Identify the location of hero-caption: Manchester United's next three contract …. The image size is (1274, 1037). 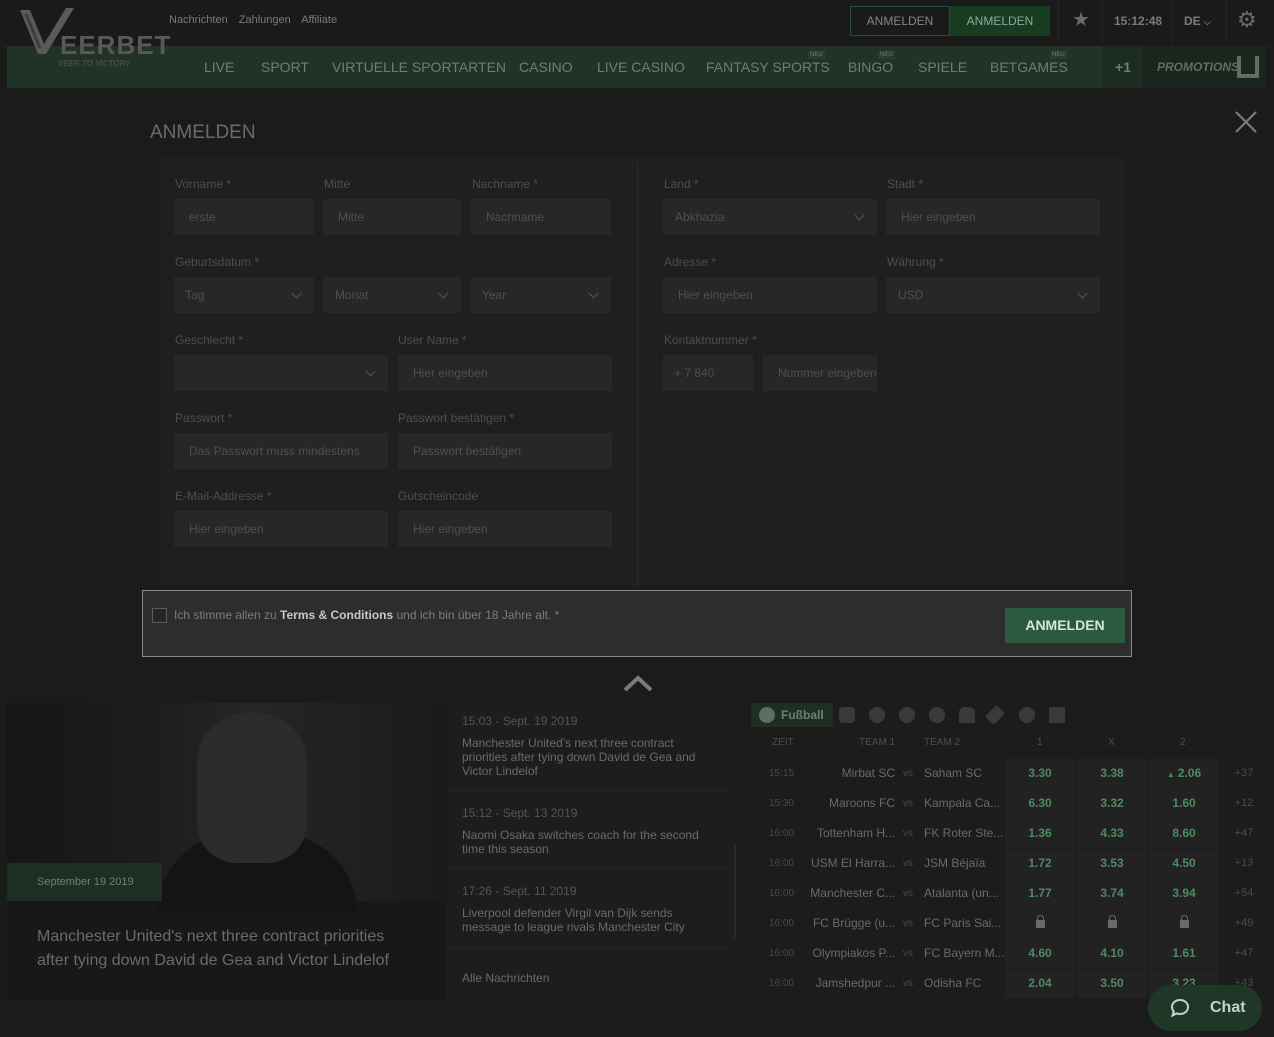
(227, 949).